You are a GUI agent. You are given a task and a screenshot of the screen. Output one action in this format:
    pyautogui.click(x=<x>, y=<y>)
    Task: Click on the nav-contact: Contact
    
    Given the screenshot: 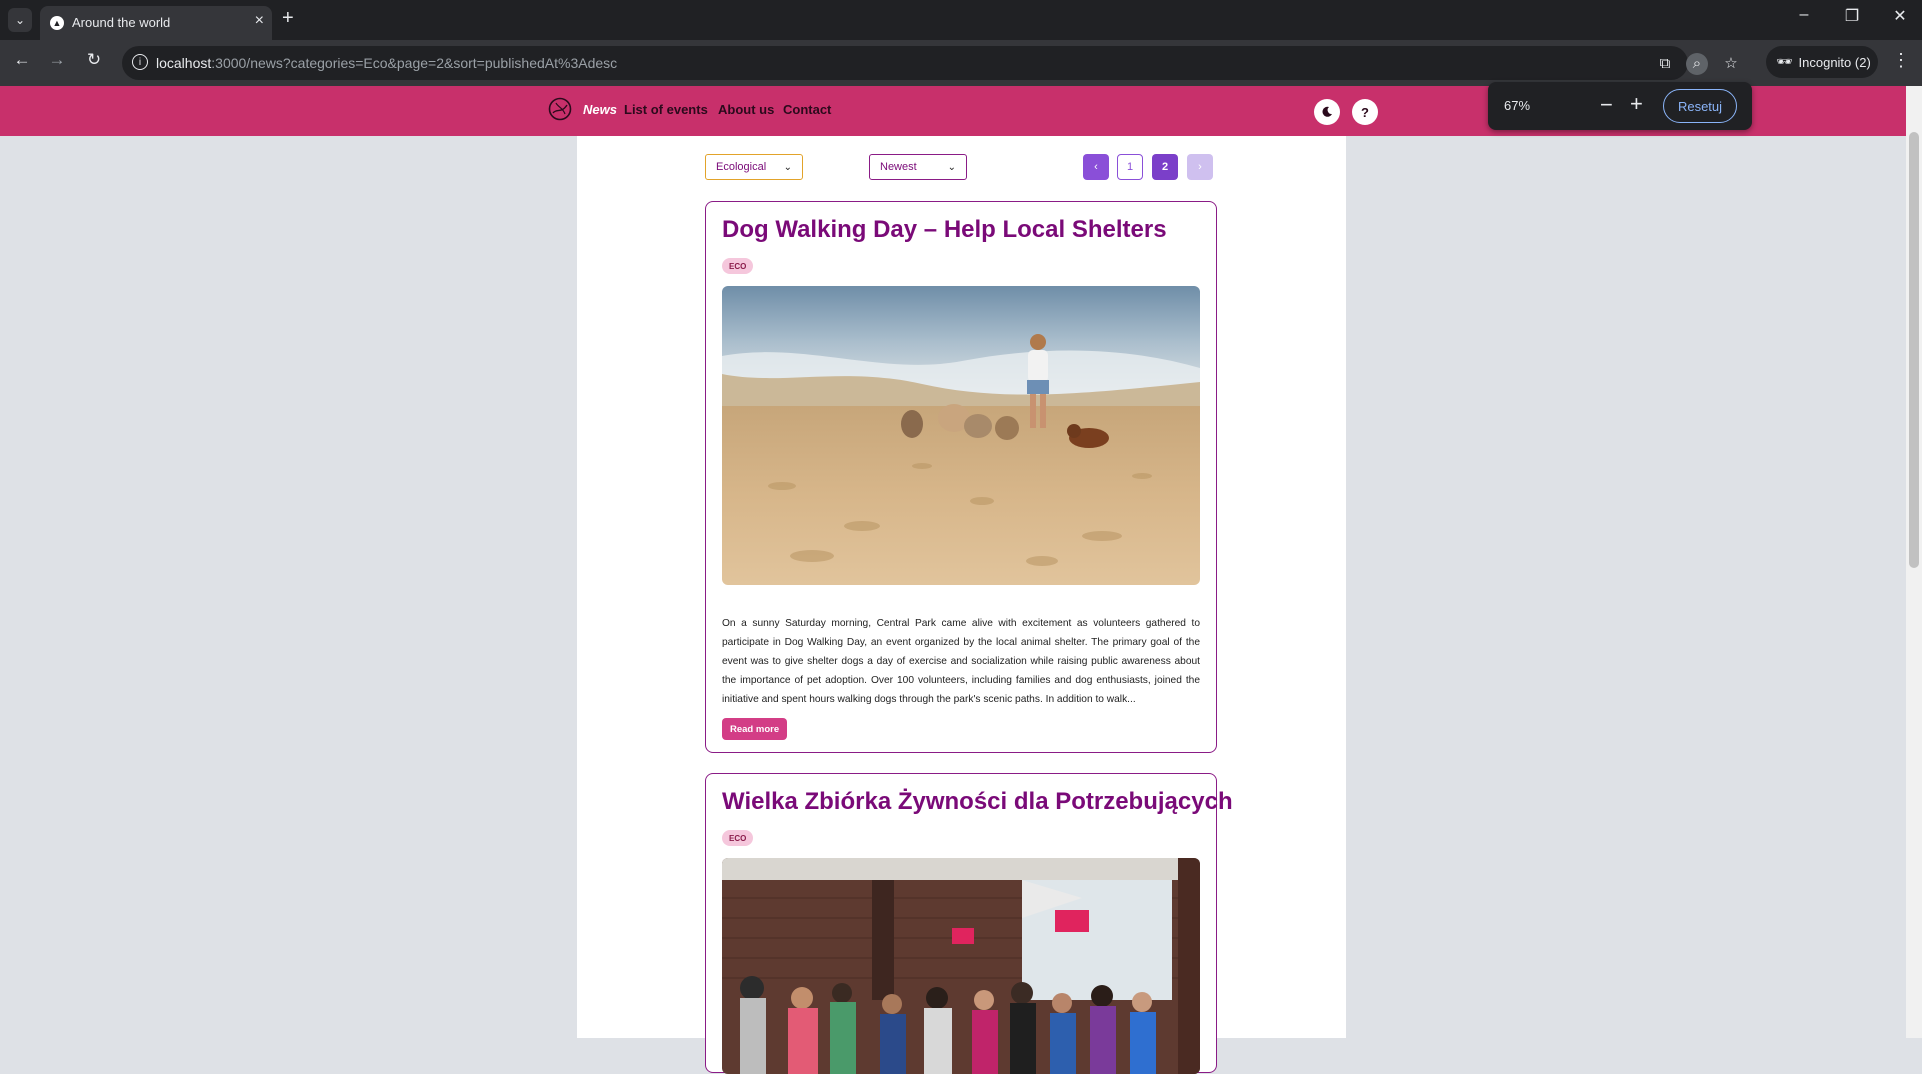 What is the action you would take?
    pyautogui.click(x=807, y=109)
    